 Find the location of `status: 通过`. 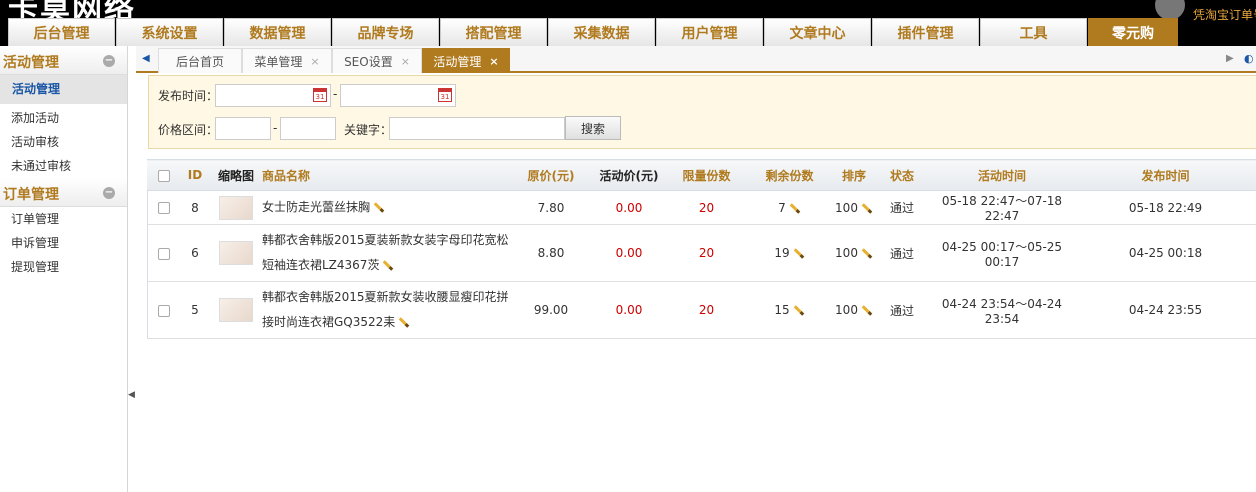

status: 通过 is located at coordinates (902, 207).